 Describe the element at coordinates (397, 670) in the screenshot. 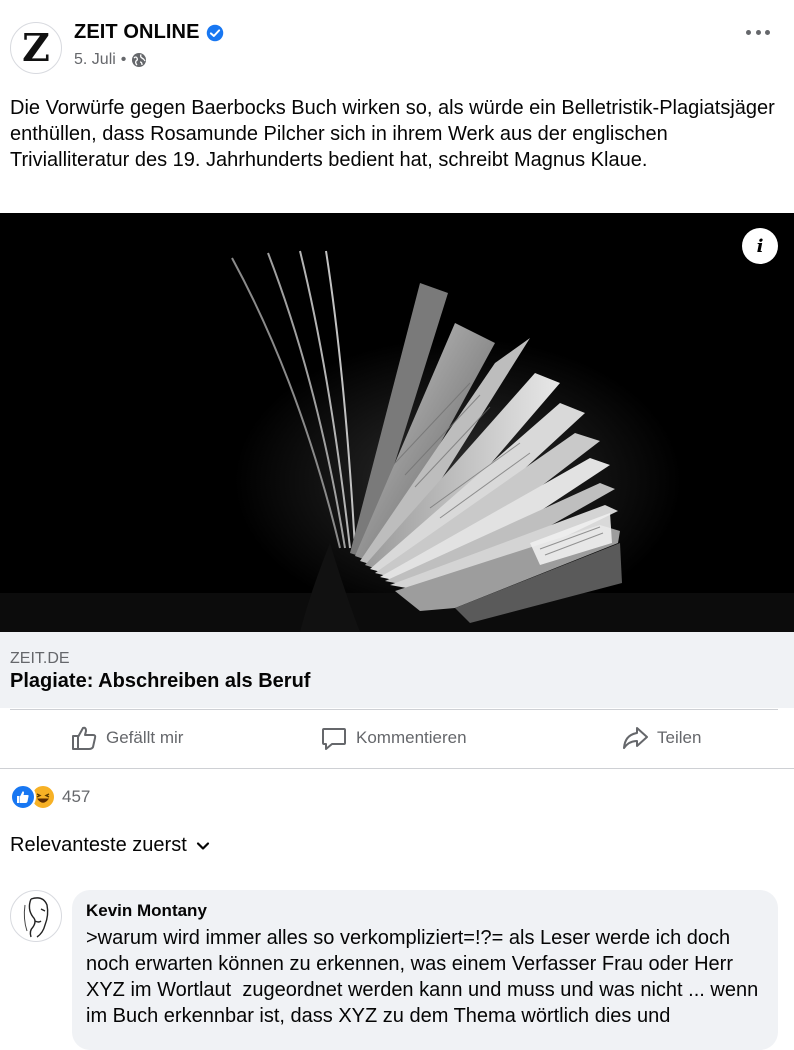

I see `link-preview-card: ZEIT.DE Plagiate: Abschreiben als Beruf` at that location.